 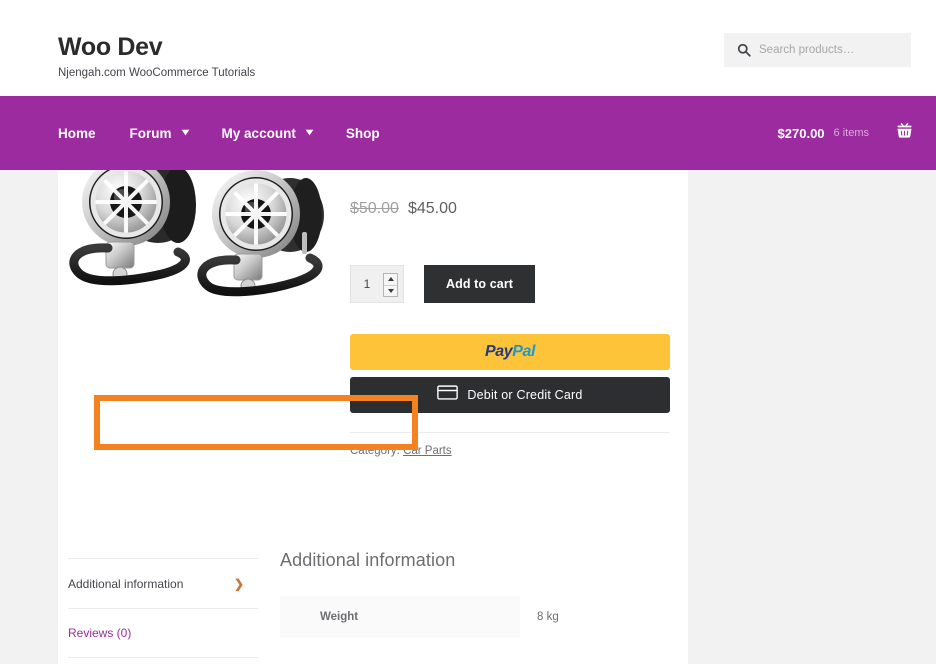 I want to click on cart-summary: $270.00 6 items, so click(x=823, y=133).